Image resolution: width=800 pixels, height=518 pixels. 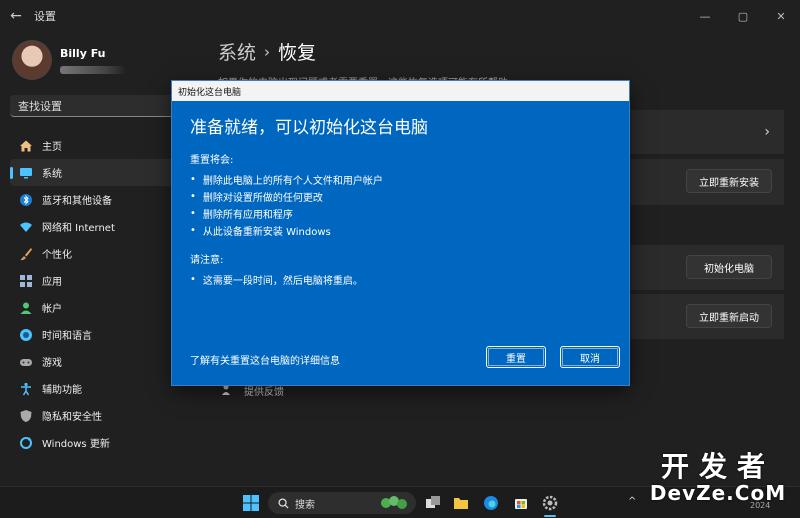 I want to click on store-icon, so click(x=521, y=503).